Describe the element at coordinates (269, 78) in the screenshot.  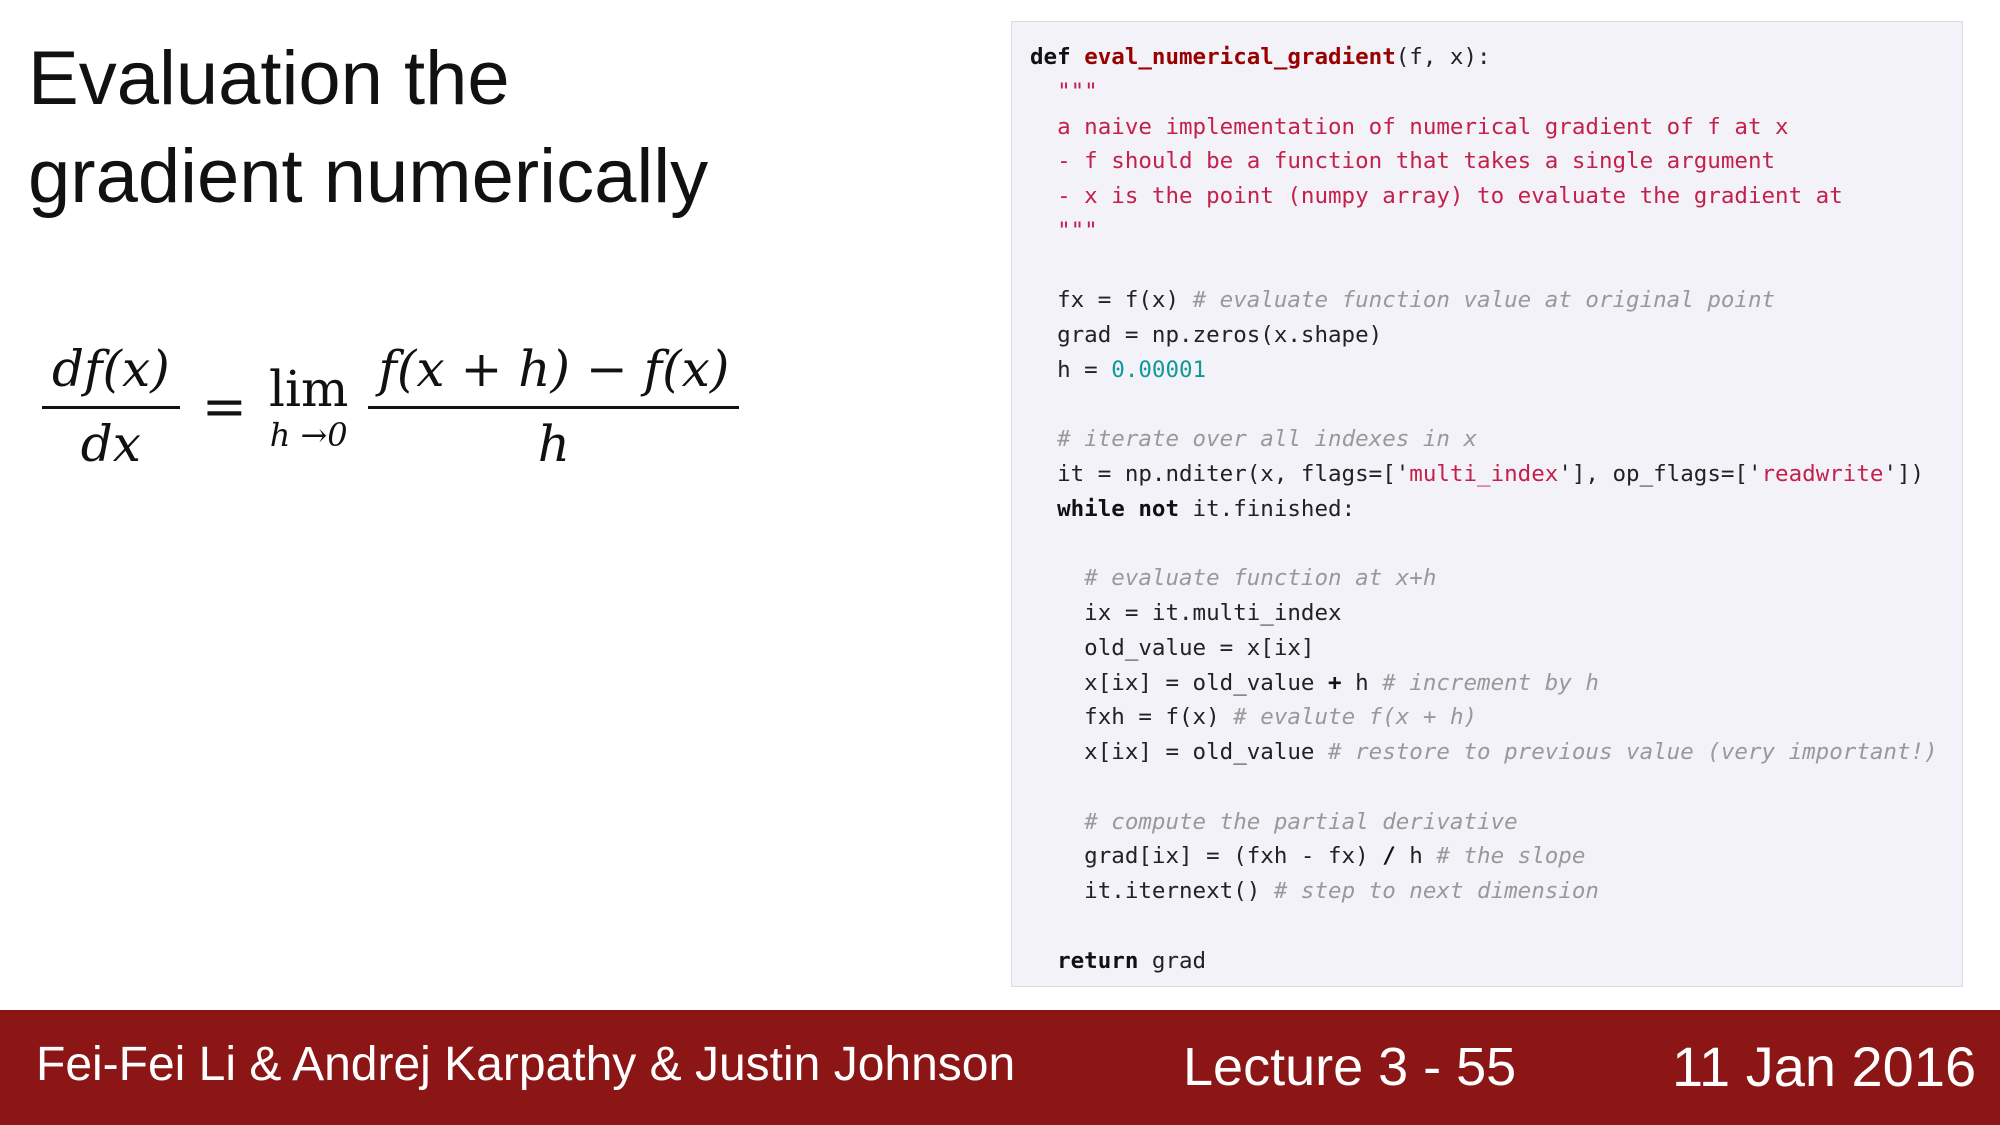
I see `slide-title-line-1: Evaluation the` at that location.